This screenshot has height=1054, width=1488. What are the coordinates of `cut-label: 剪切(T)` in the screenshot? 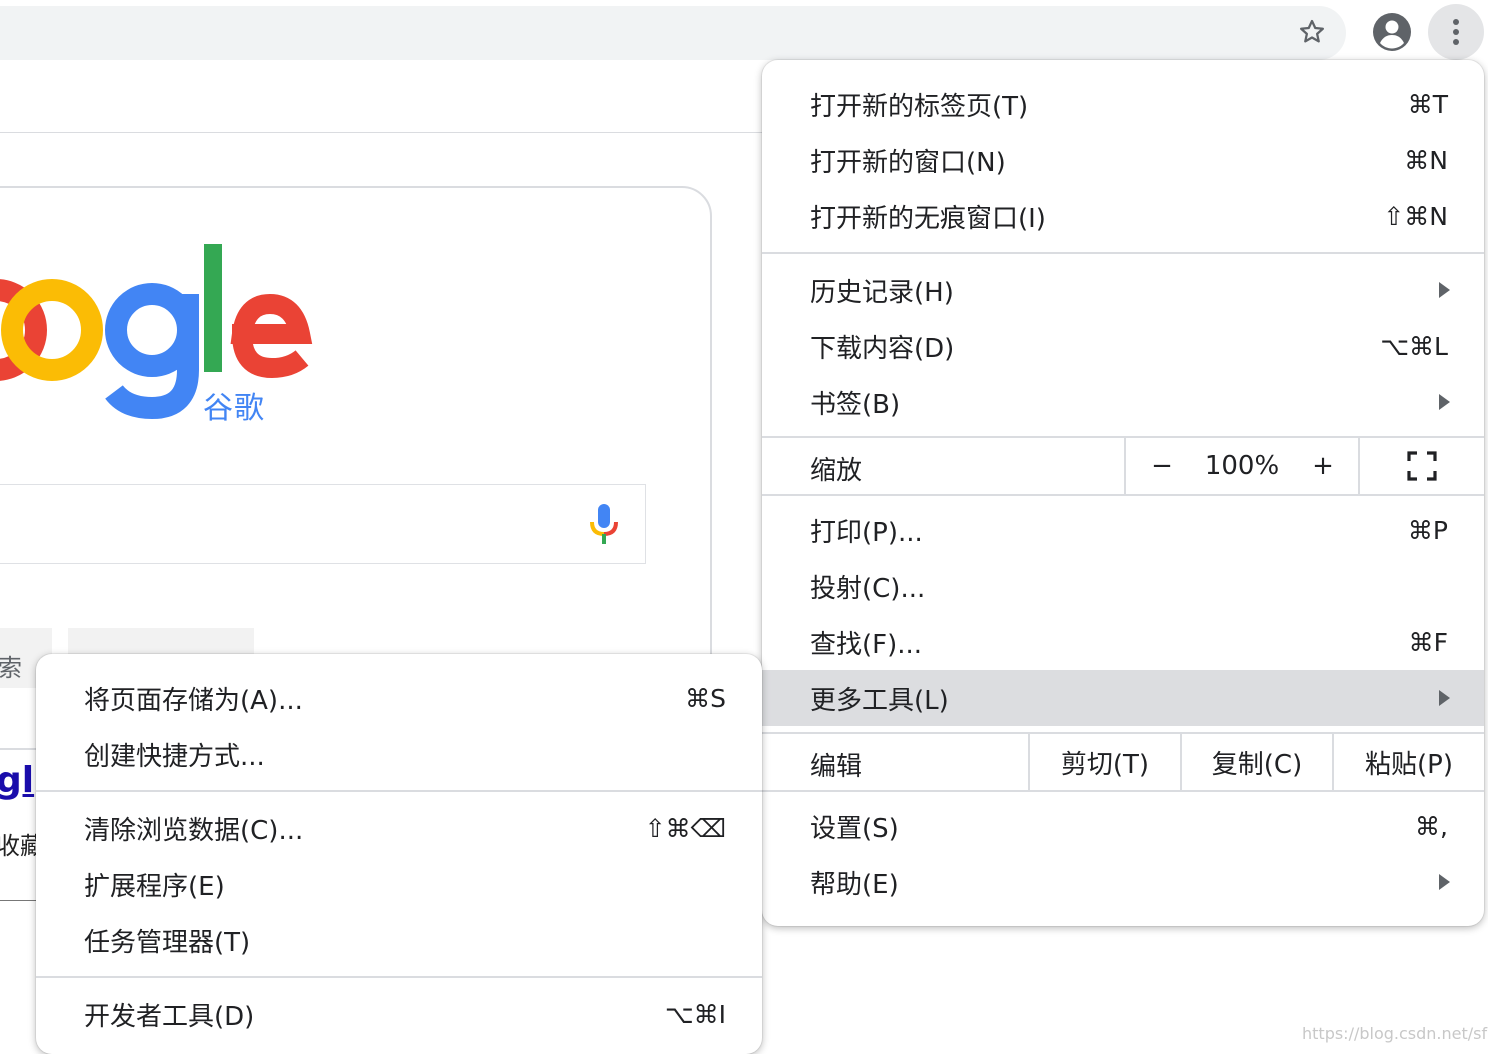 It's located at (1105, 764).